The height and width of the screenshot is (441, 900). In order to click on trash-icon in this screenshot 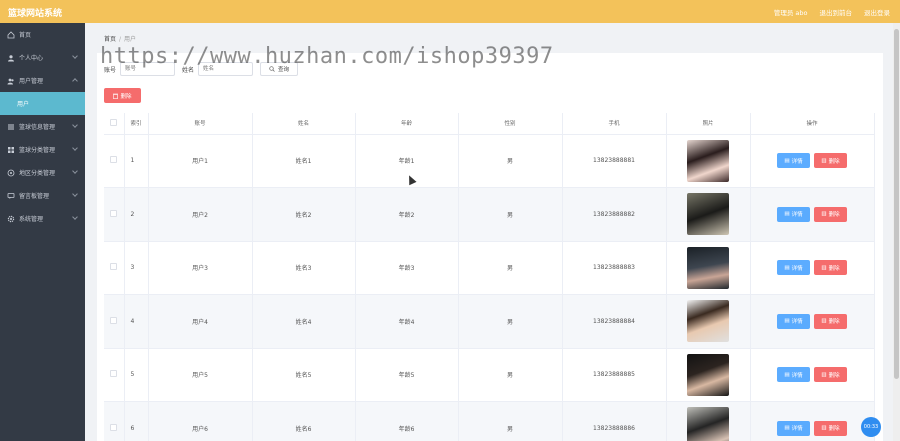, I will do `click(116, 96)`.